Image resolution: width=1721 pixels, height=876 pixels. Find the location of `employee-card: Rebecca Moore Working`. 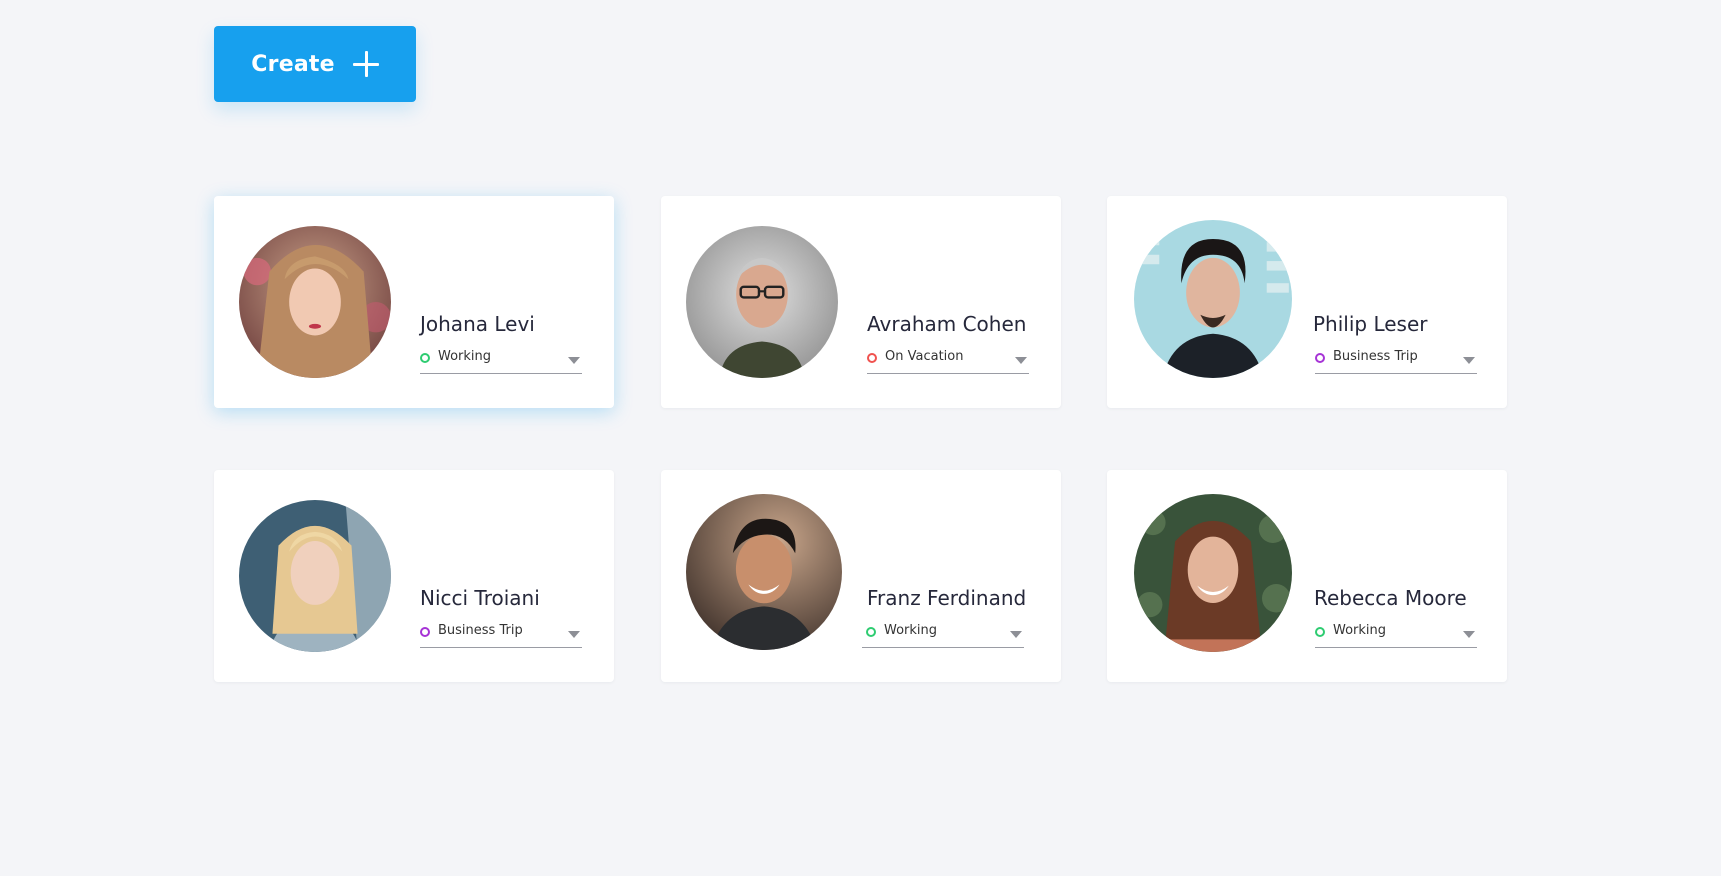

employee-card: Rebecca Moore Working is located at coordinates (1307, 576).